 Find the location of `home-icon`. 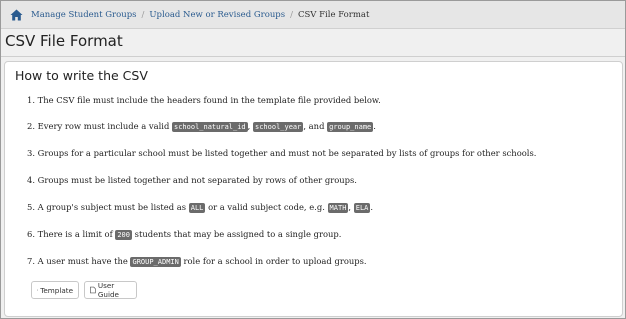

home-icon is located at coordinates (16, 15).